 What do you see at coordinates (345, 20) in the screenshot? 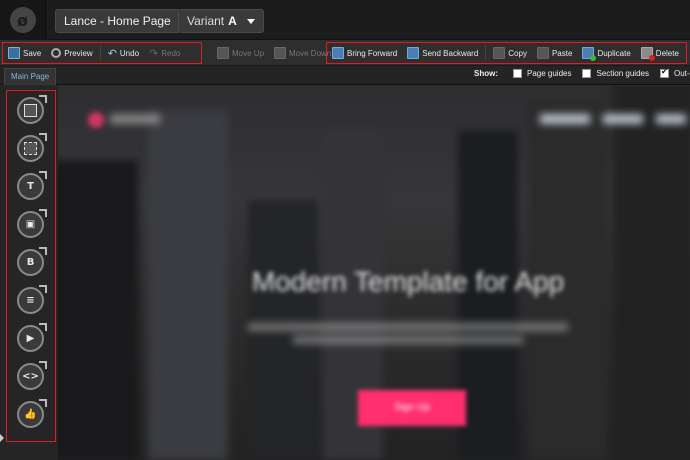
I see `top-bar: ø Lance - Home Page Variant A` at bounding box center [345, 20].